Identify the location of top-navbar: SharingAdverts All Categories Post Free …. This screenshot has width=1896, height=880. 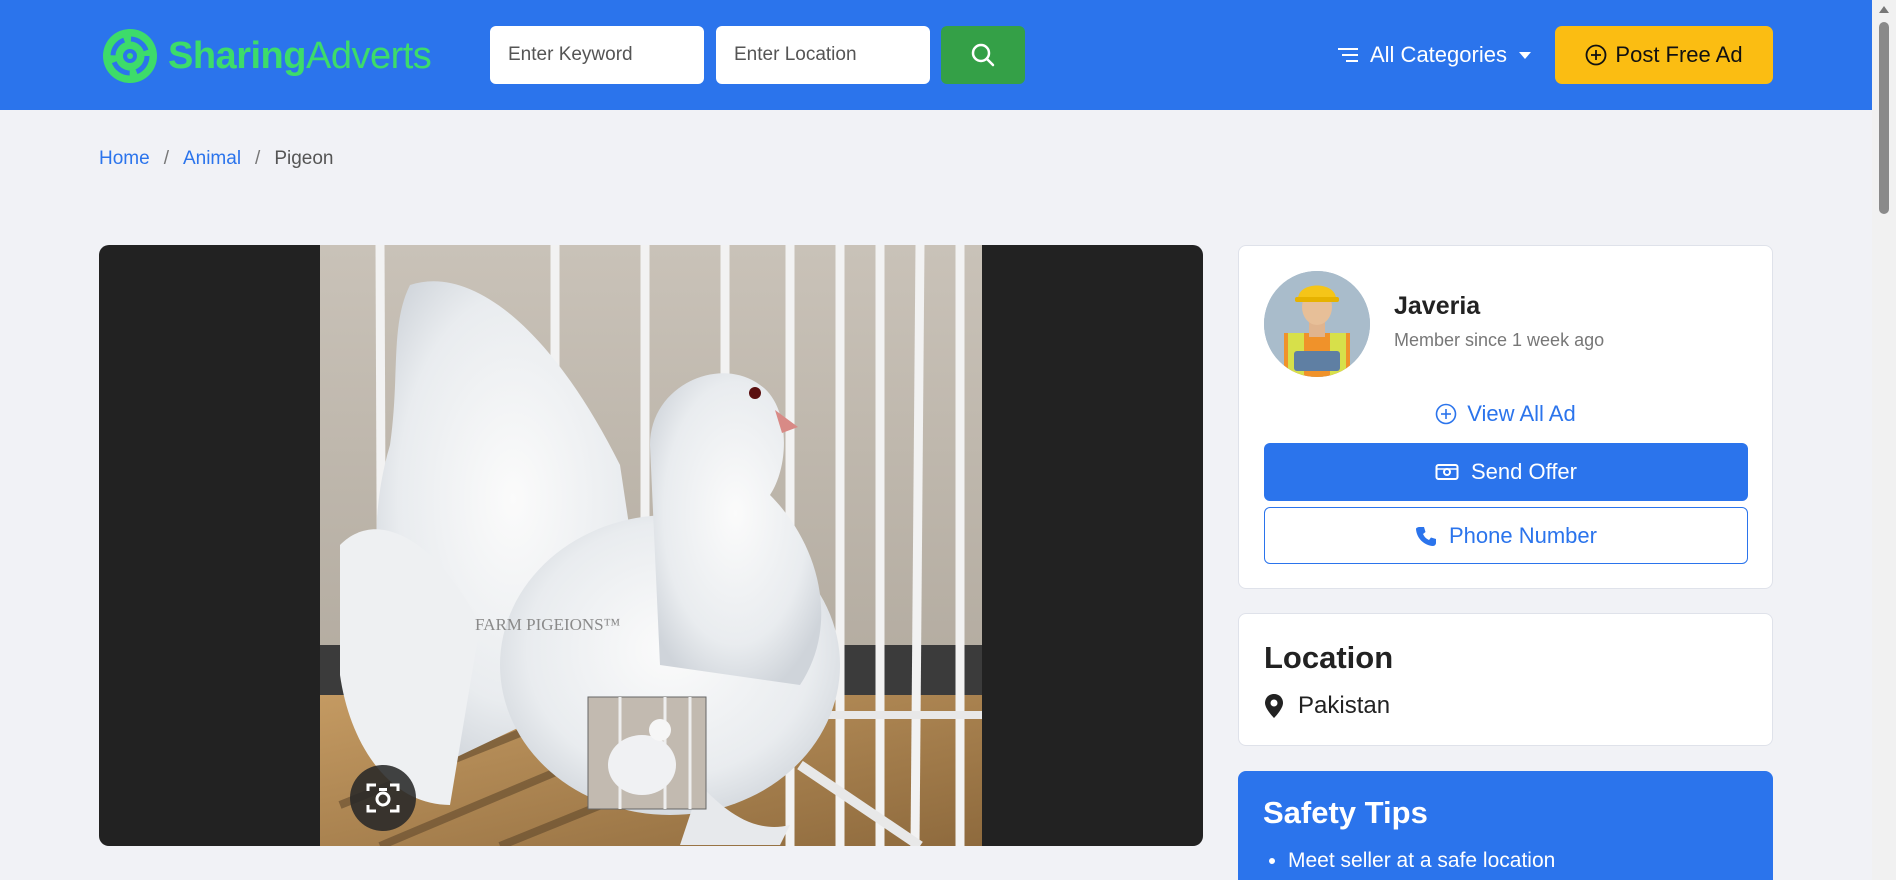
(936, 55).